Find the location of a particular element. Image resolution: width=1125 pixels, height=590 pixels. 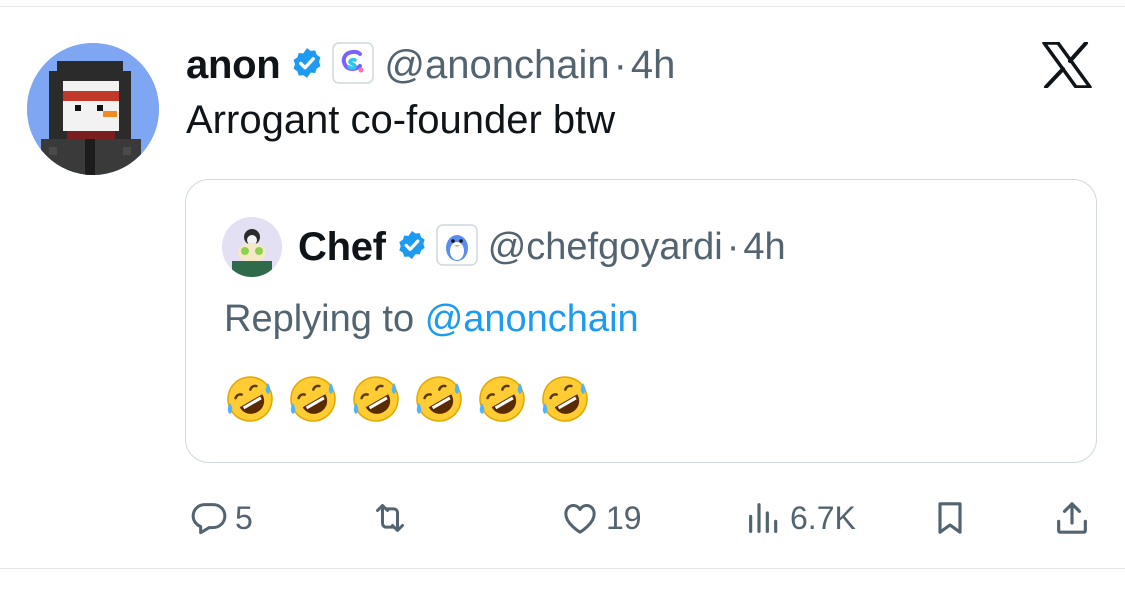

like-button: 19 is located at coordinates (601, 518).